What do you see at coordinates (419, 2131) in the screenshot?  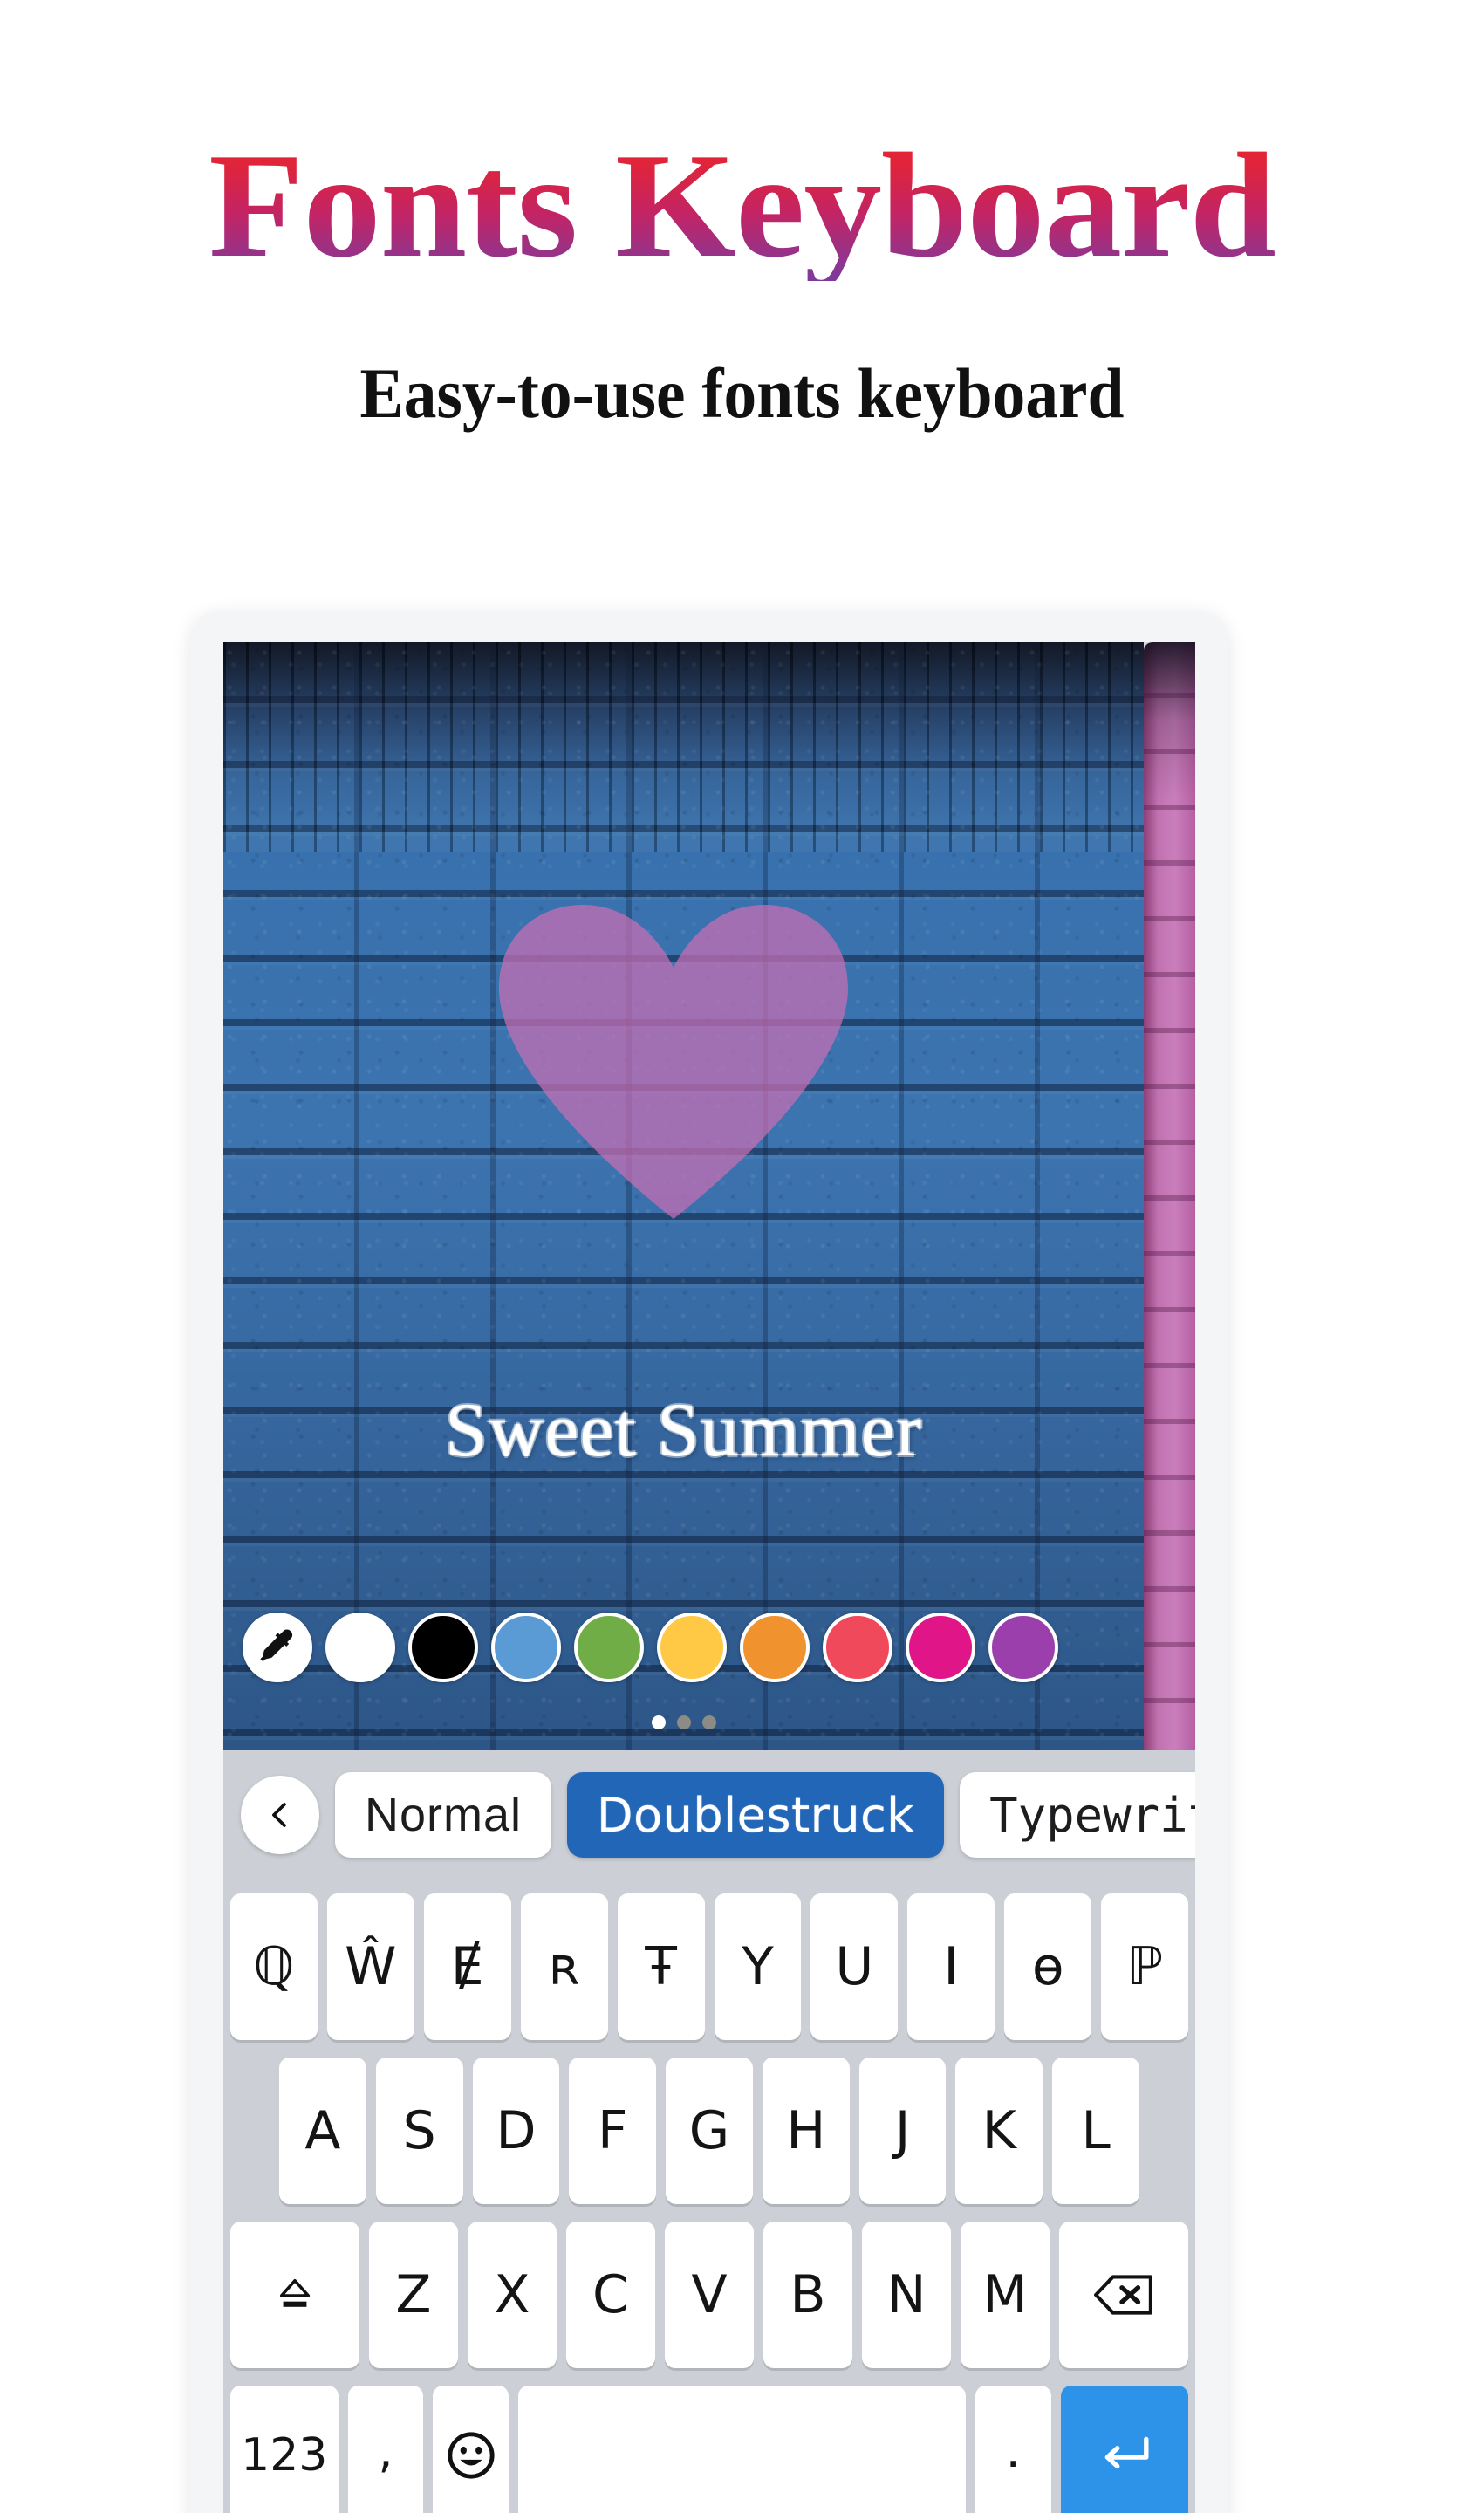 I see `key-s: S` at bounding box center [419, 2131].